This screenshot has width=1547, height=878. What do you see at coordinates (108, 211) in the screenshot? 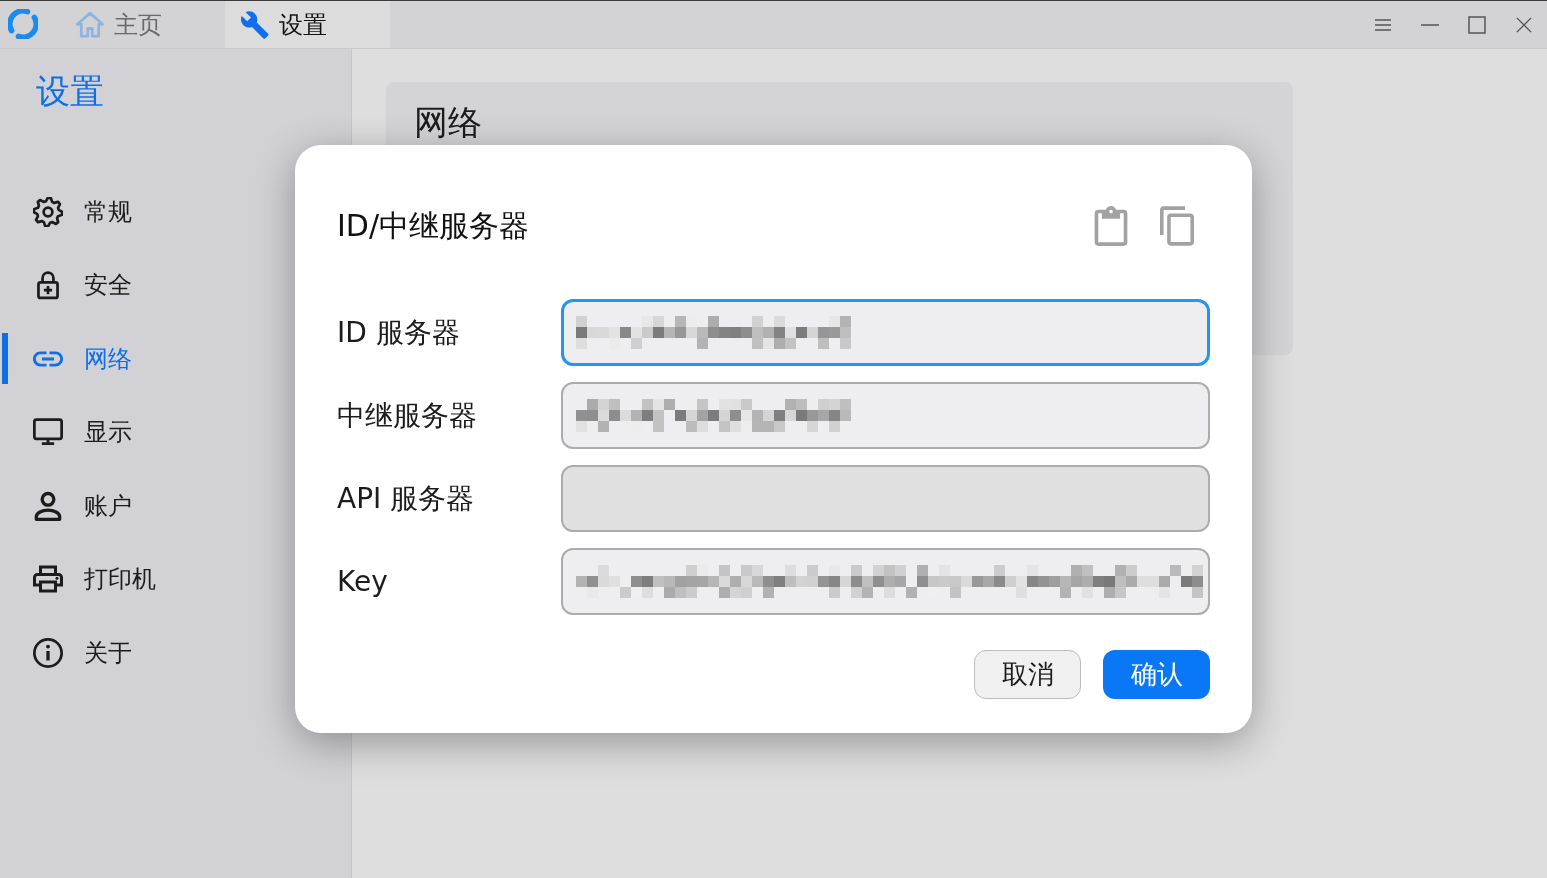
I see `sidebar-item: 常规` at bounding box center [108, 211].